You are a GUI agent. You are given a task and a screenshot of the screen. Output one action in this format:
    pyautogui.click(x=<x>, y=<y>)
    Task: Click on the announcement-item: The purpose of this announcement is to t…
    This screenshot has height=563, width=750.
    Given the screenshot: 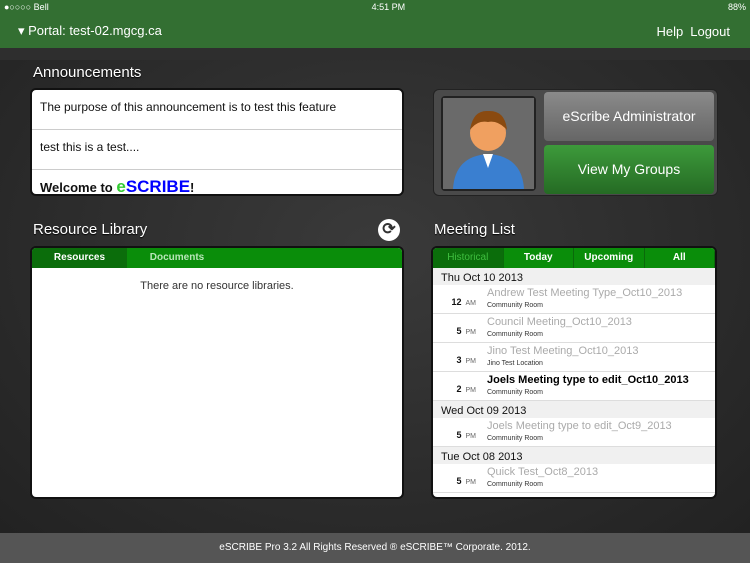 What is the action you would take?
    pyautogui.click(x=217, y=110)
    